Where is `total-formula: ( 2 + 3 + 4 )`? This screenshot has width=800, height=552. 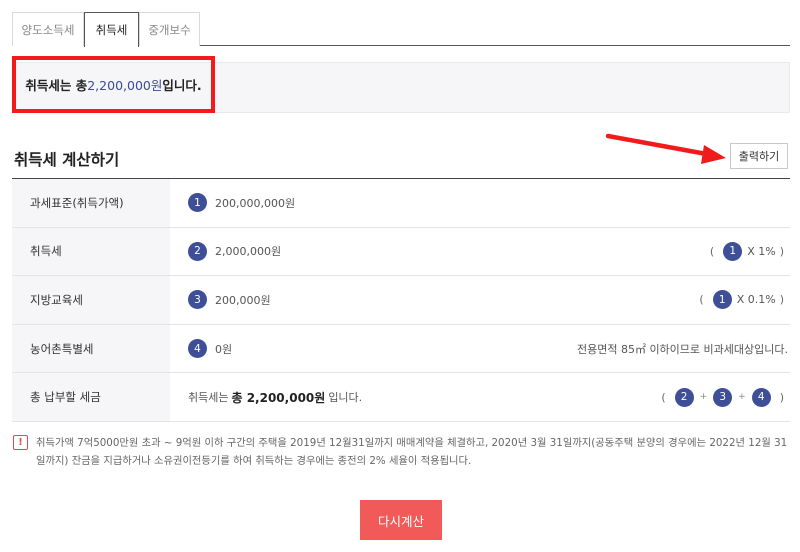
total-formula: ( 2 + 3 + 4 ) is located at coordinates (722, 397).